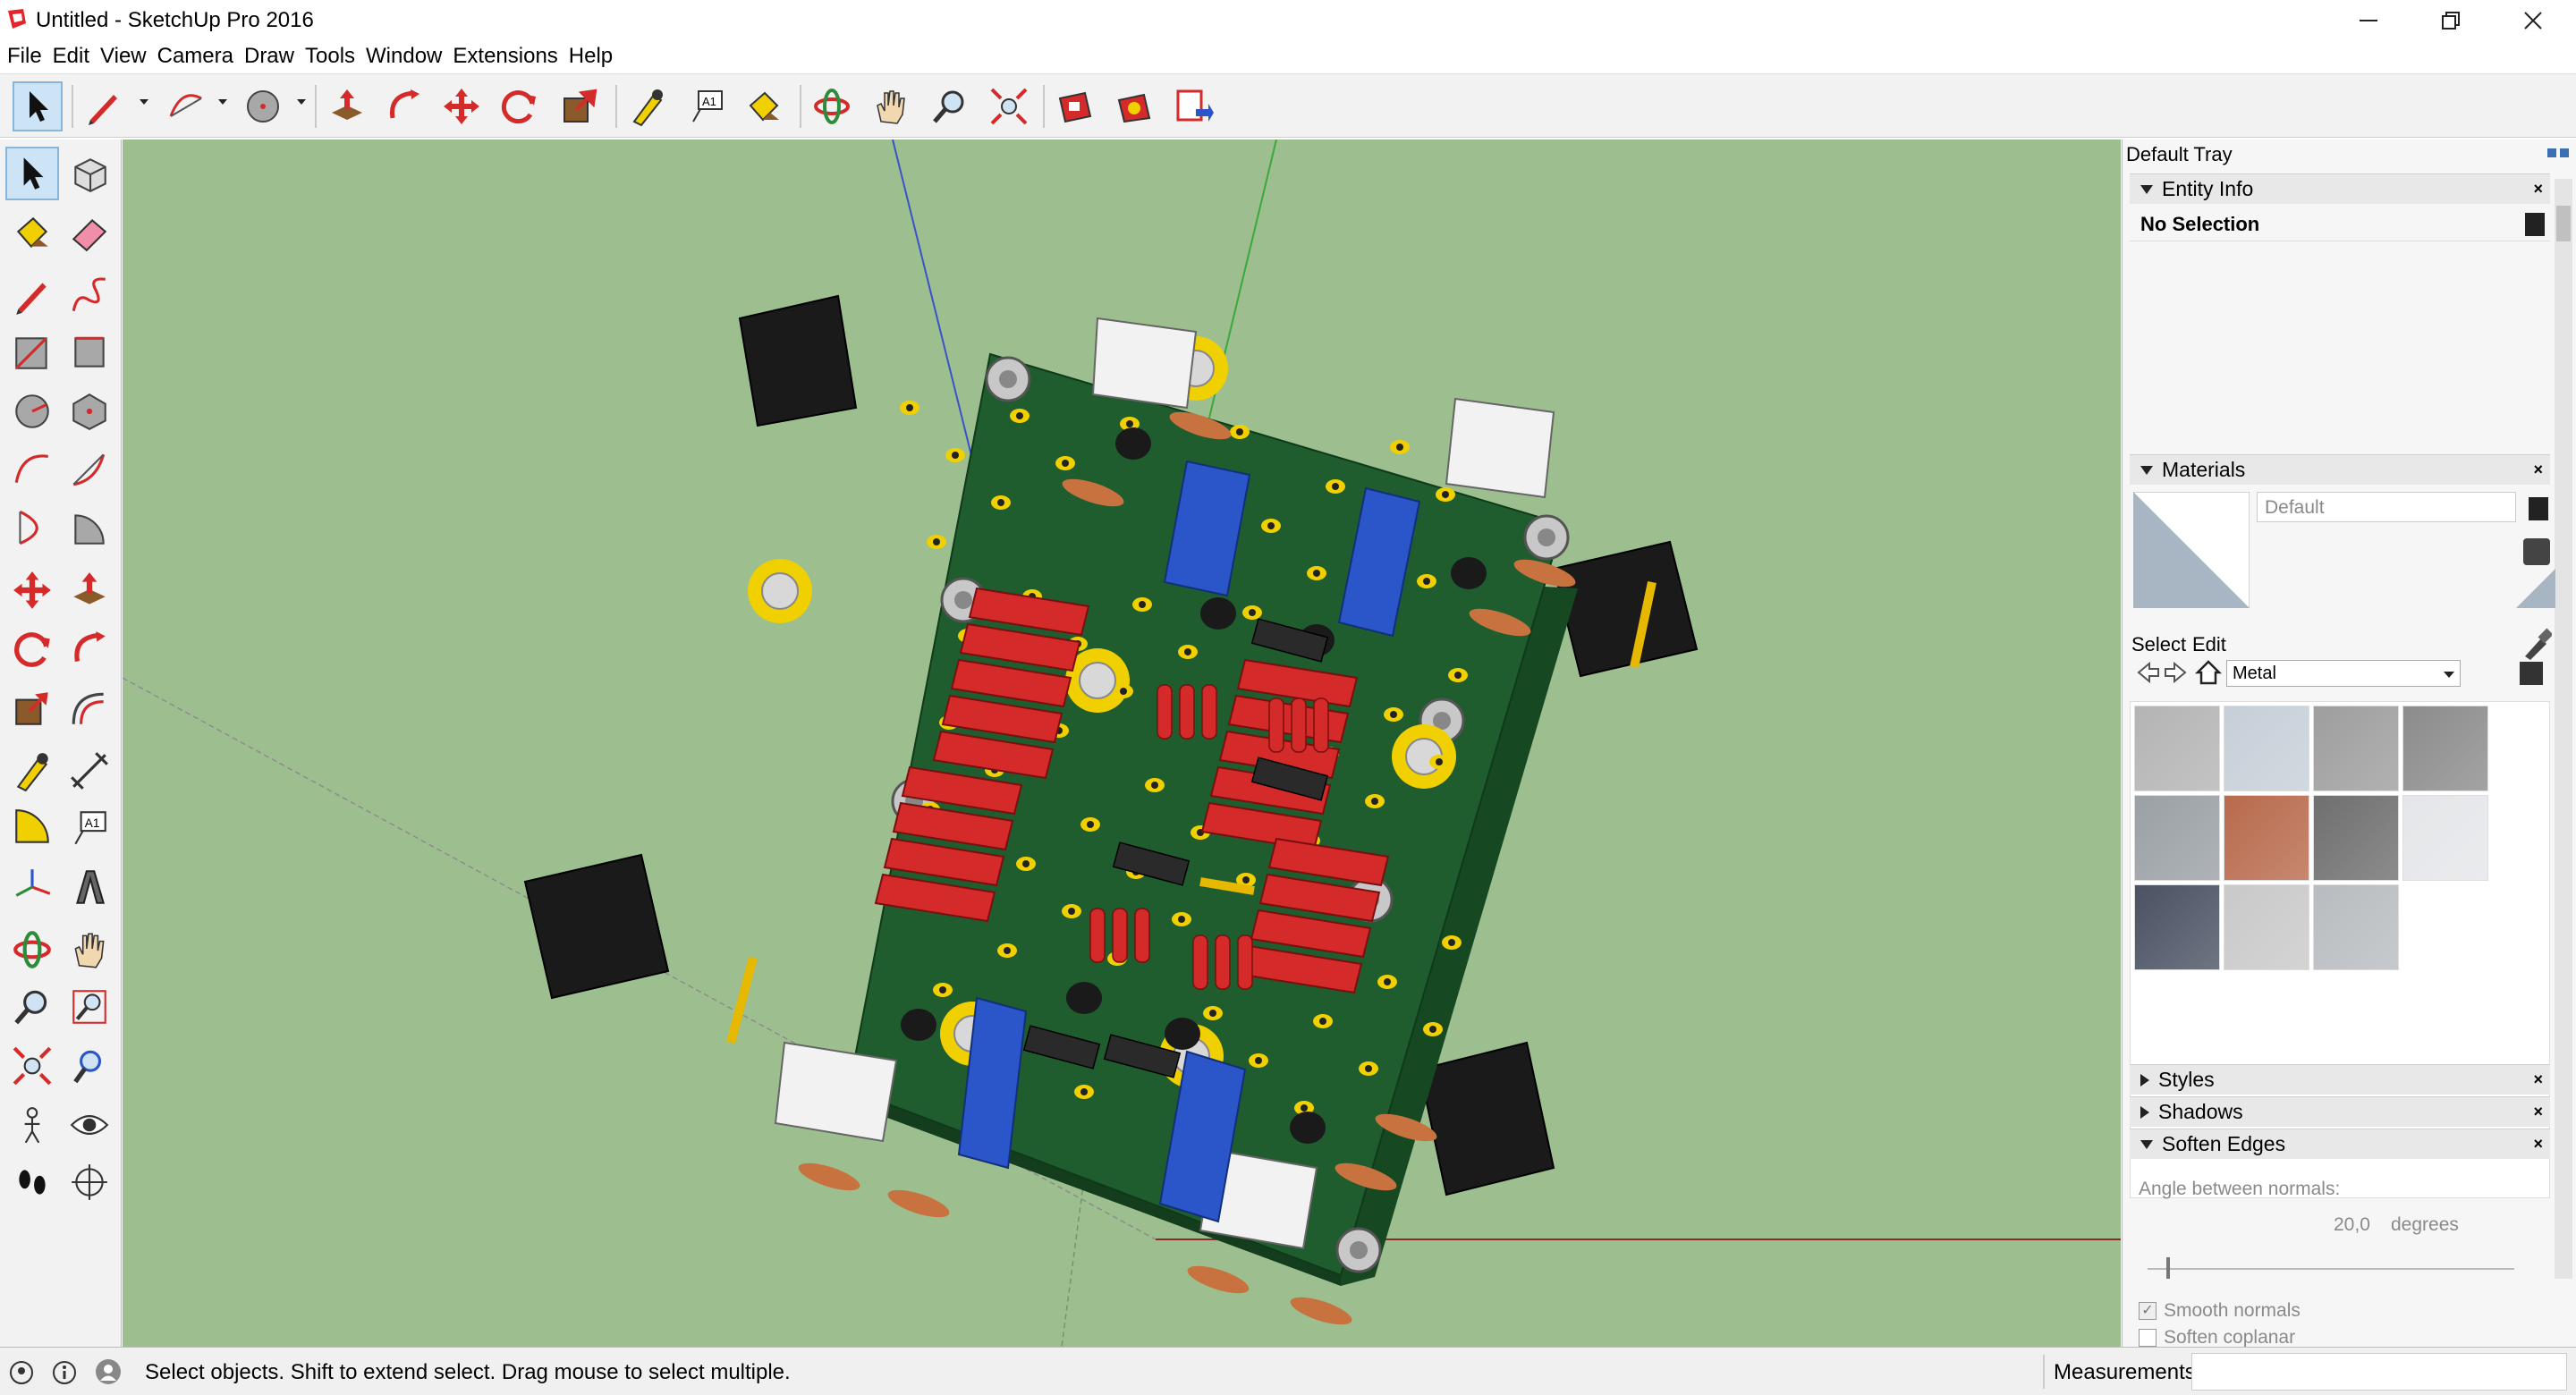  I want to click on menu-draw: Draw, so click(271, 56).